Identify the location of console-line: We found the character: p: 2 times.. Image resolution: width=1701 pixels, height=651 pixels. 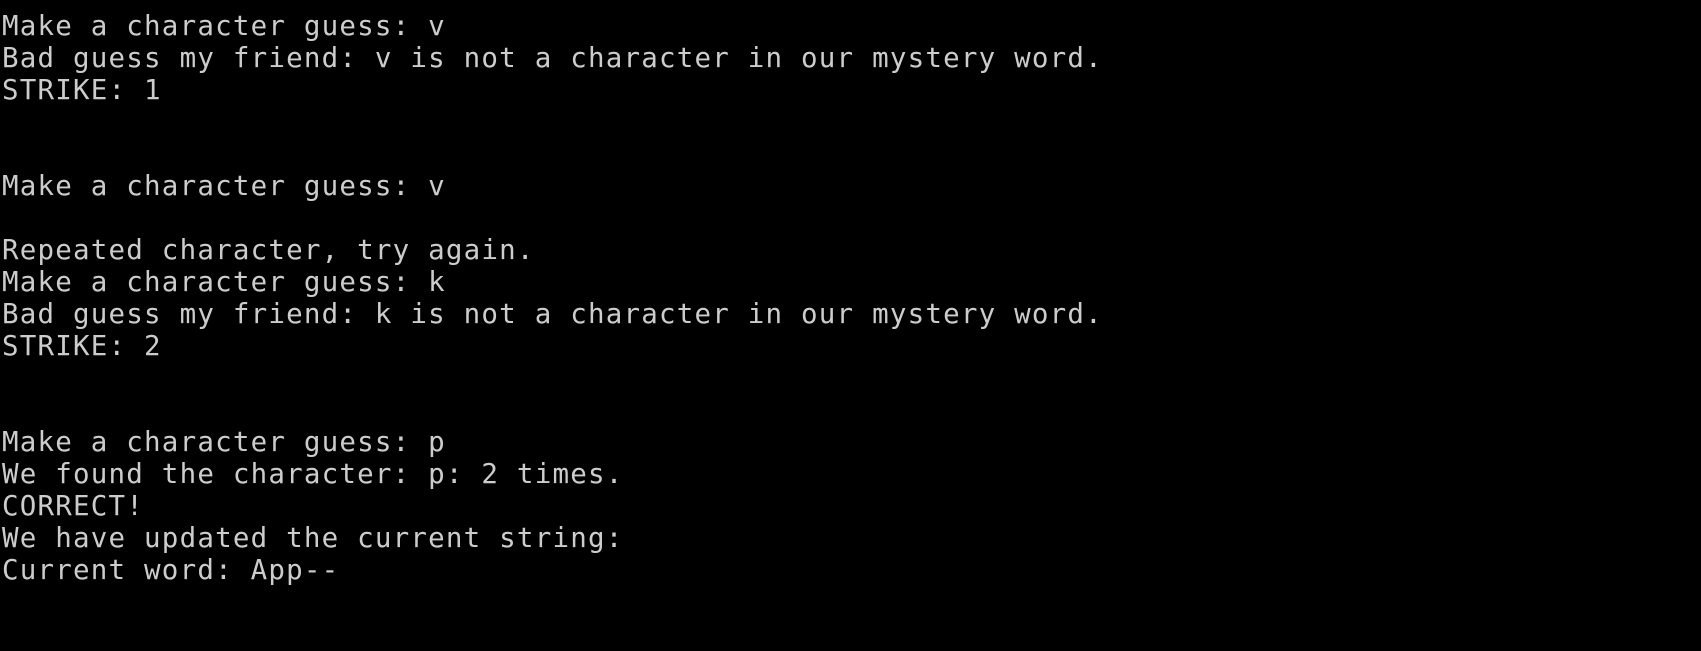
(313, 474).